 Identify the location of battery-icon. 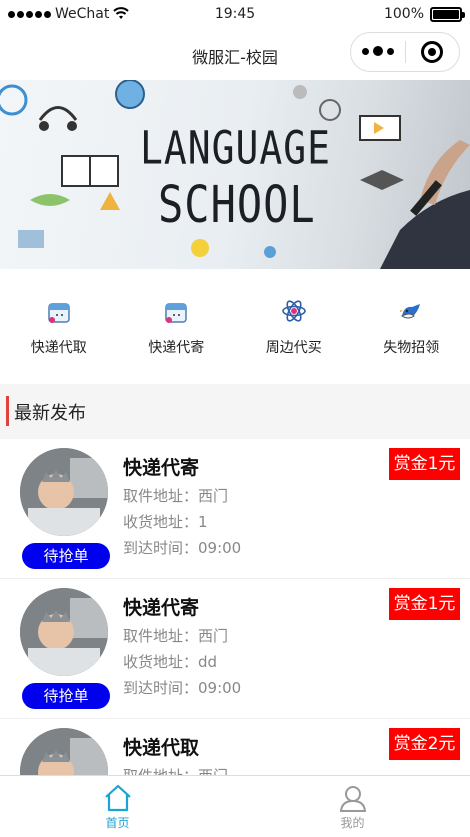
(447, 14).